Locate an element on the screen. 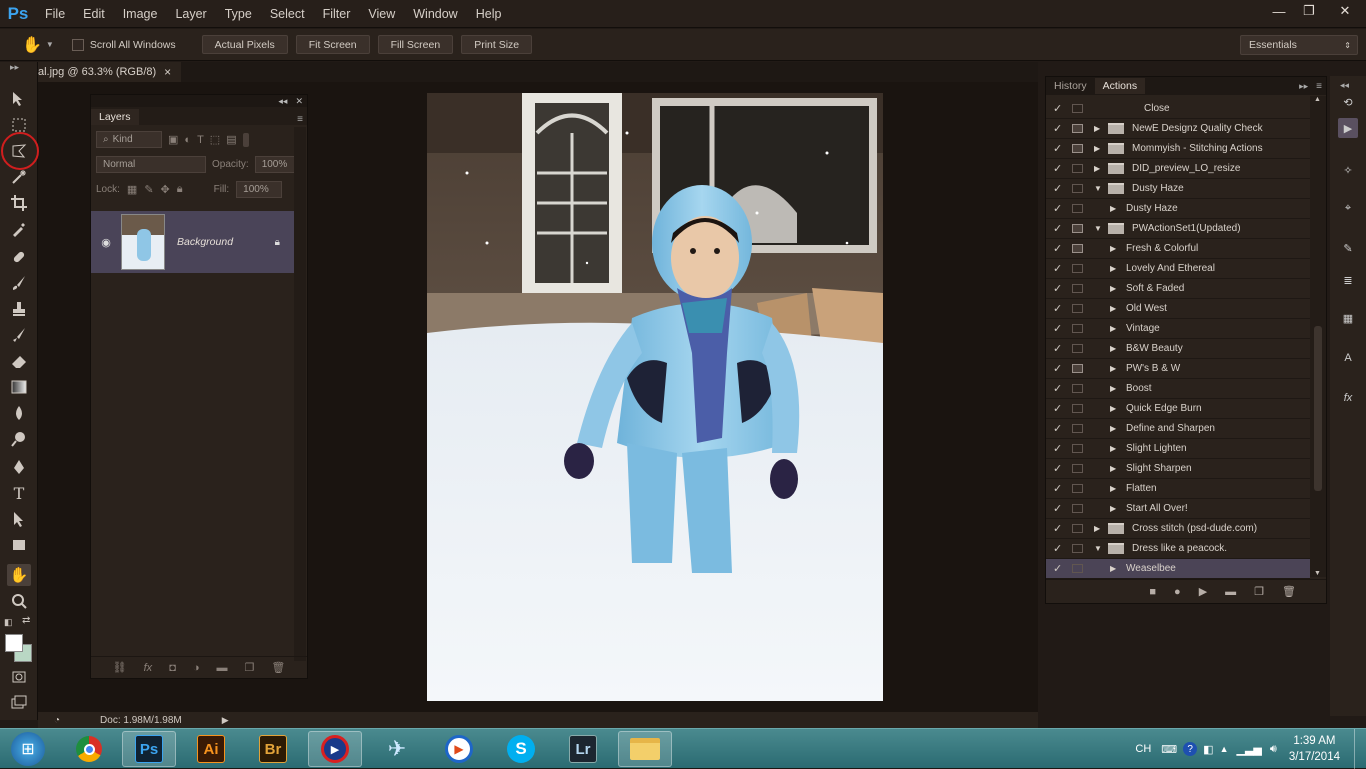 This screenshot has width=1366, height=769. menu-filter: Filter is located at coordinates (337, 14).